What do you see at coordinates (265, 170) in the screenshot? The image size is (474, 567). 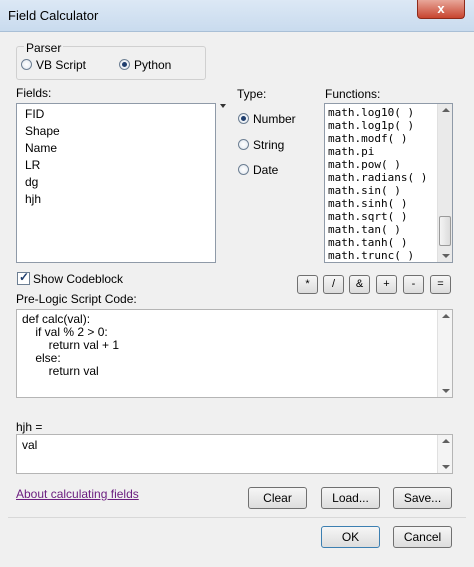 I see `date-radio-label: Date` at bounding box center [265, 170].